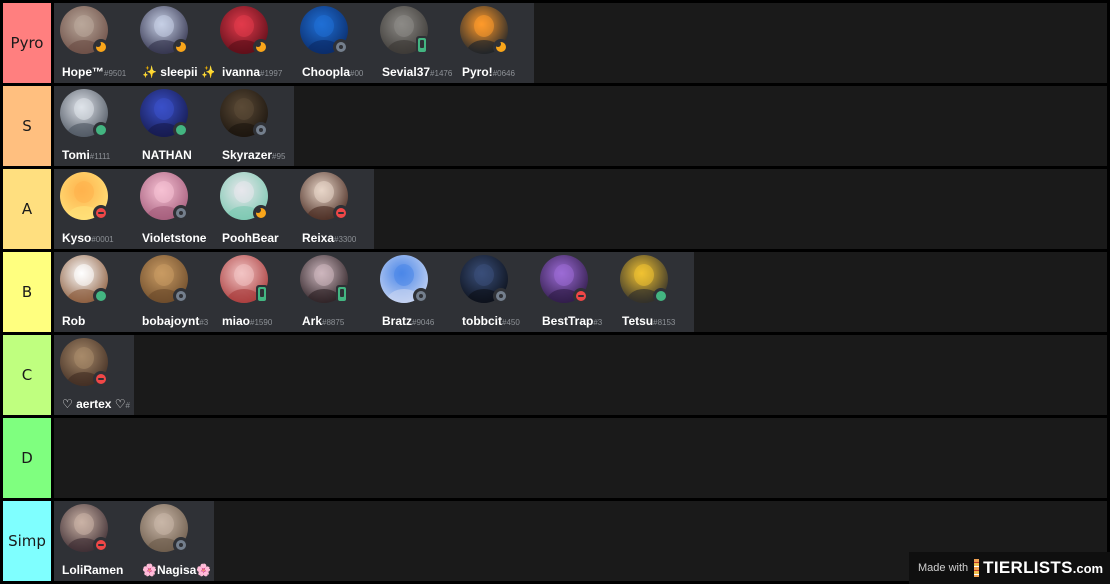  Describe the element at coordinates (94, 209) in the screenshot. I see `user-card: Kyso#0001` at that location.